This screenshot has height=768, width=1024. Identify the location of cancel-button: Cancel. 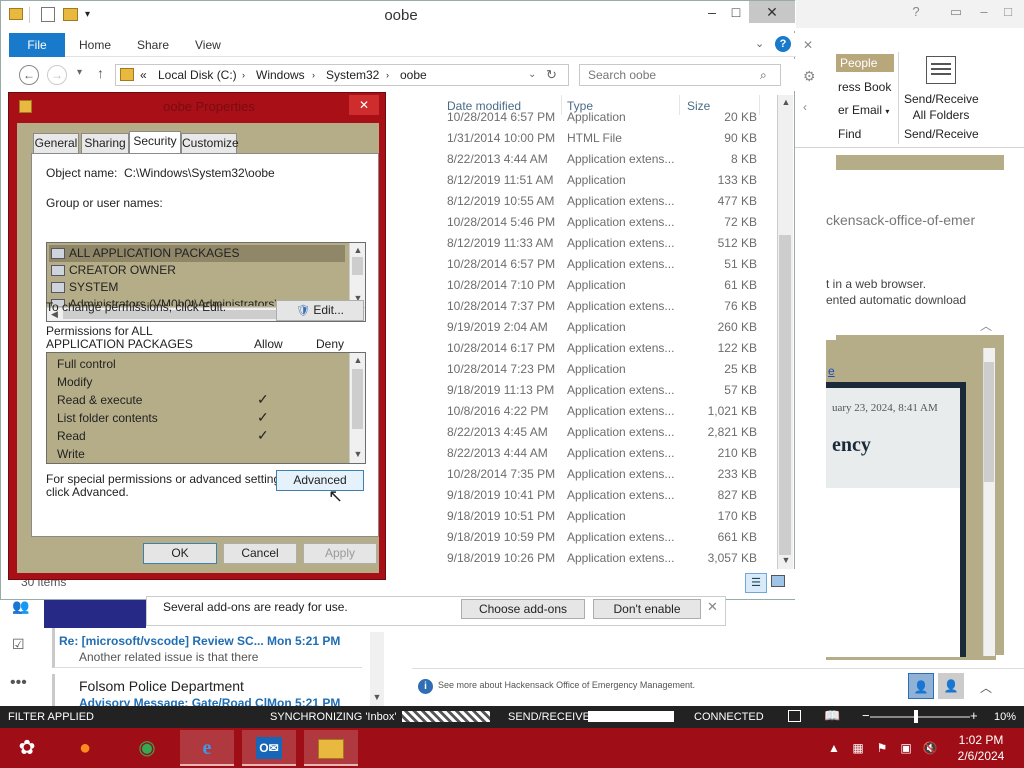
(260, 553).